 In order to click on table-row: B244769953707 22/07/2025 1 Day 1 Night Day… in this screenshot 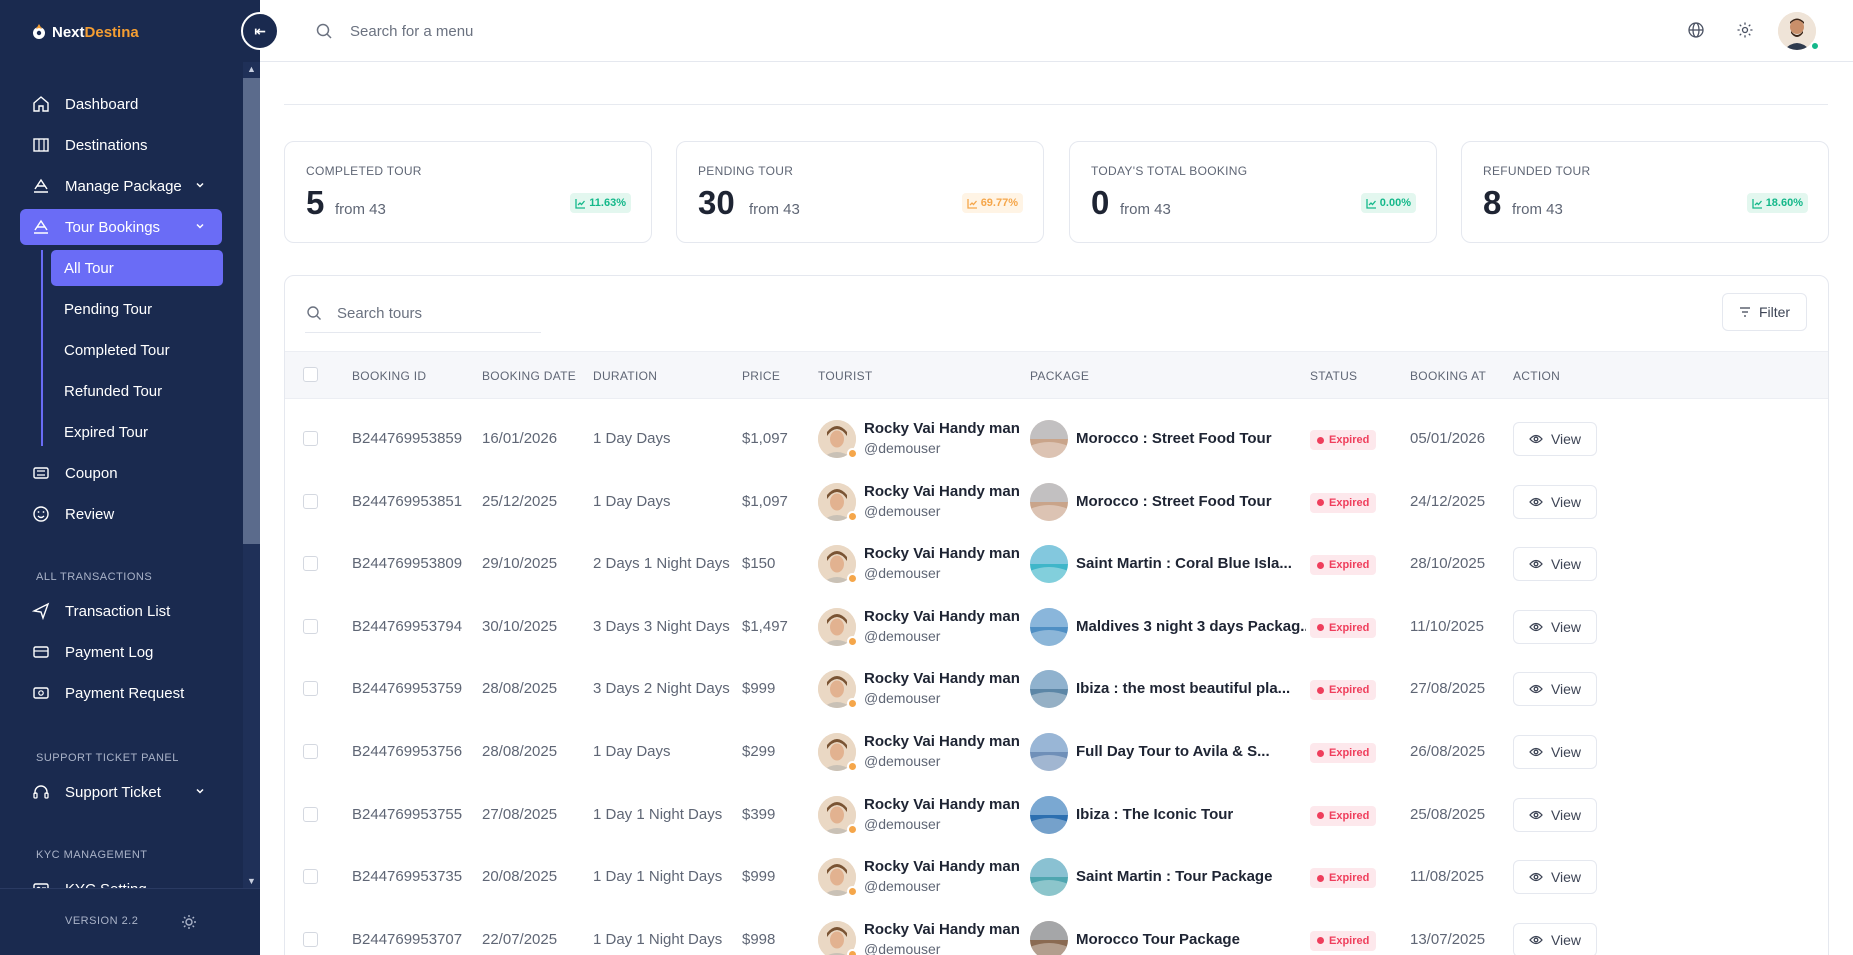, I will do `click(1056, 932)`.